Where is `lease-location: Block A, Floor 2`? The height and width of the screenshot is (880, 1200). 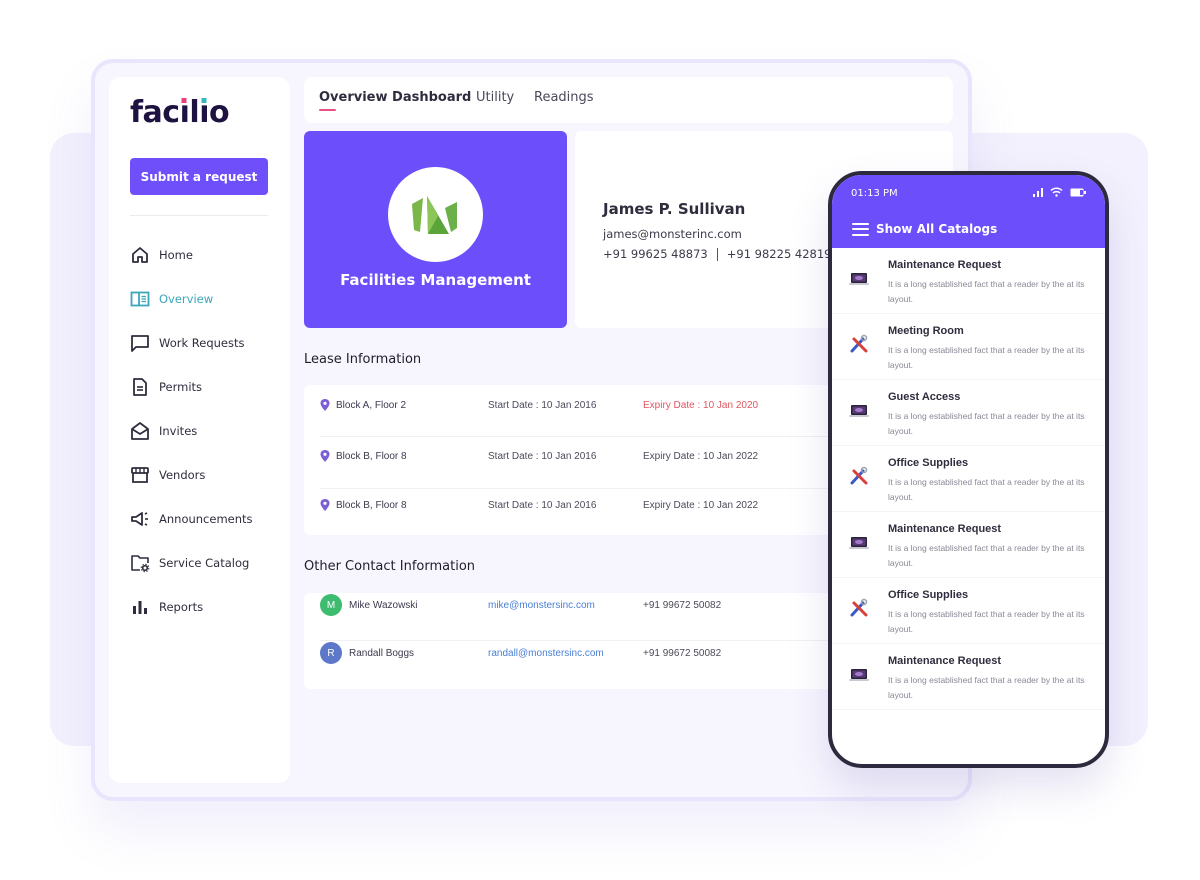
lease-location: Block A, Floor 2 is located at coordinates (363, 405).